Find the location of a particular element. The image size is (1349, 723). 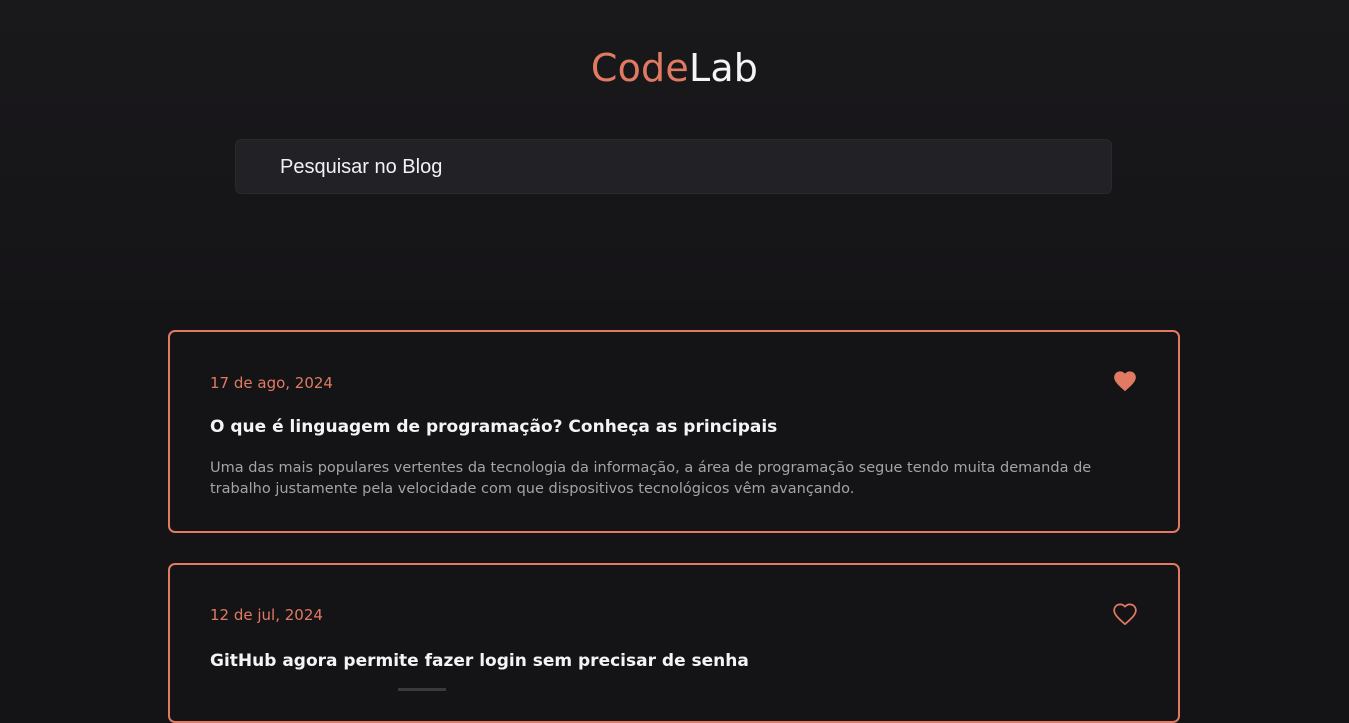

logo-lab-text: Lab is located at coordinates (723, 68).